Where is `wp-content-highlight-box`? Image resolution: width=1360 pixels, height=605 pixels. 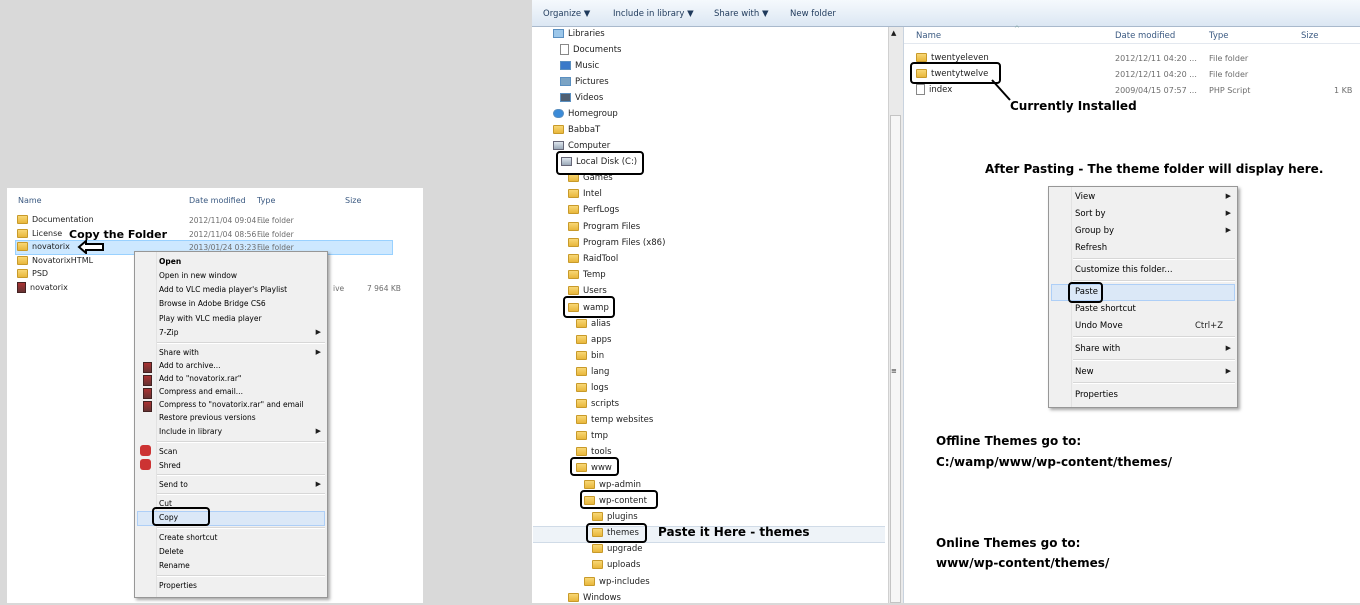
wp-content-highlight-box is located at coordinates (619, 499).